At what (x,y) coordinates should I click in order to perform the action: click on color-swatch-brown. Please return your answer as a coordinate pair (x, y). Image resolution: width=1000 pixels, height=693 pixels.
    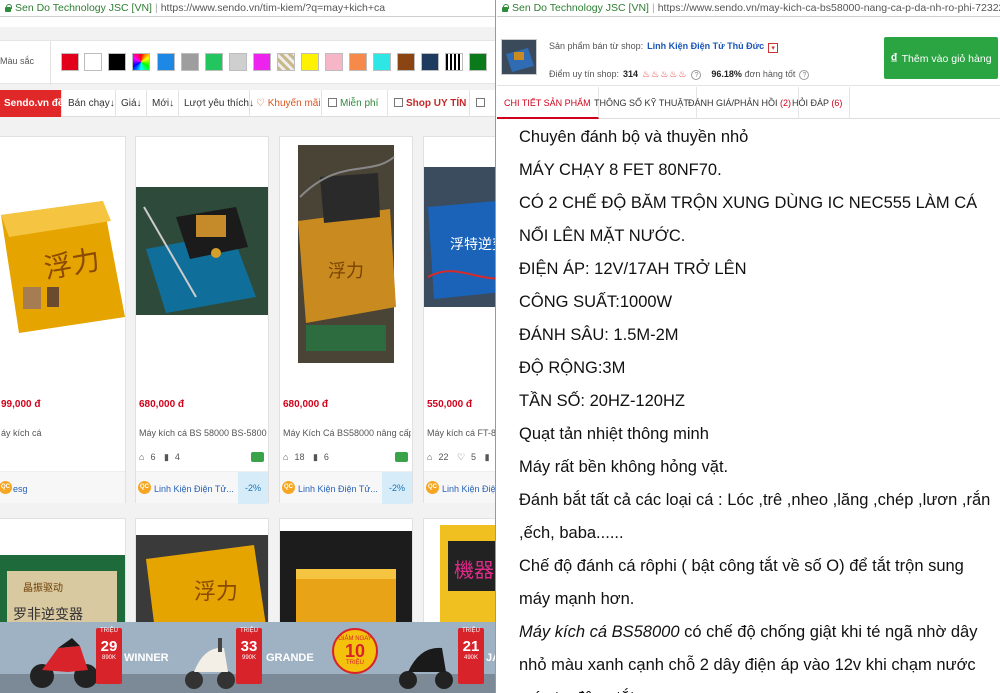
    Looking at the image, I should click on (406, 62).